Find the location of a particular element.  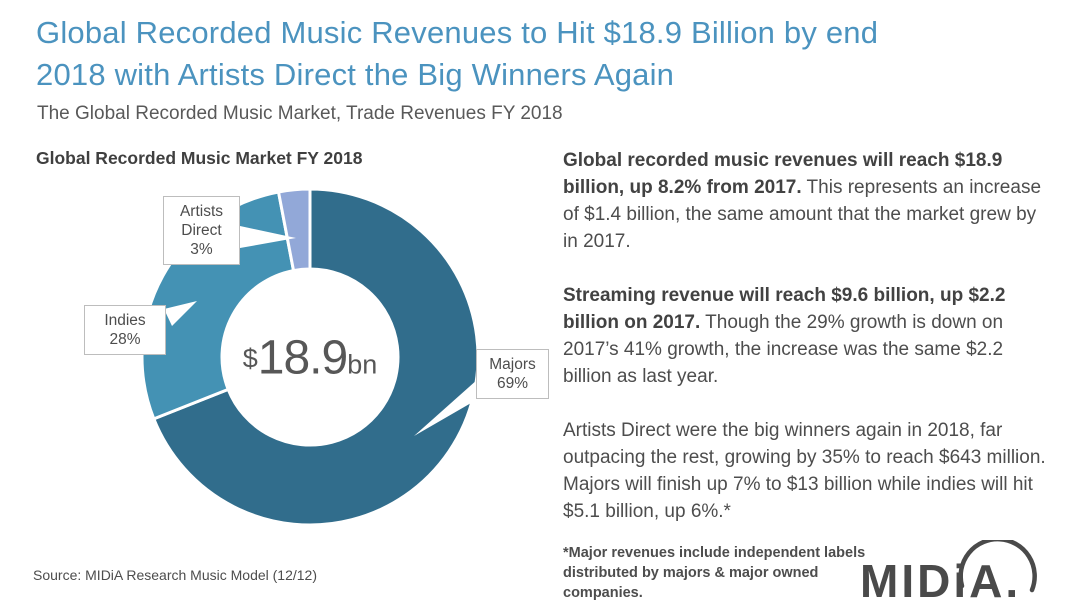

slice-label-pct: 3% is located at coordinates (201, 249).